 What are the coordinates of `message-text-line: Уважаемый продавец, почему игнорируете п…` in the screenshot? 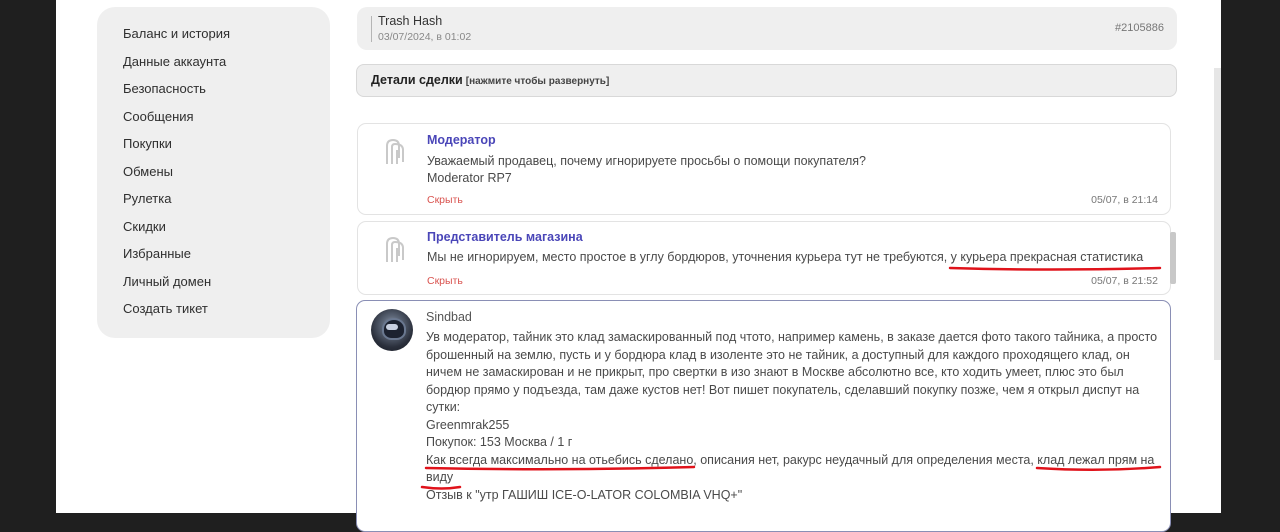 It's located at (647, 161).